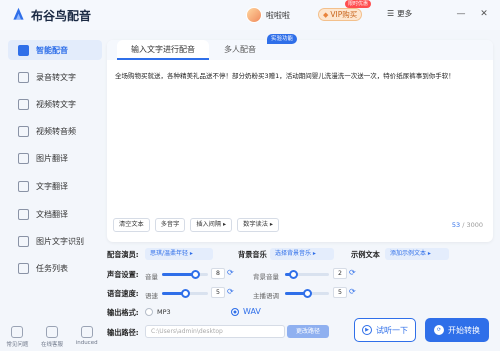  What do you see at coordinates (344, 14) in the screenshot?
I see `vip-label: VIP购买` at bounding box center [344, 14].